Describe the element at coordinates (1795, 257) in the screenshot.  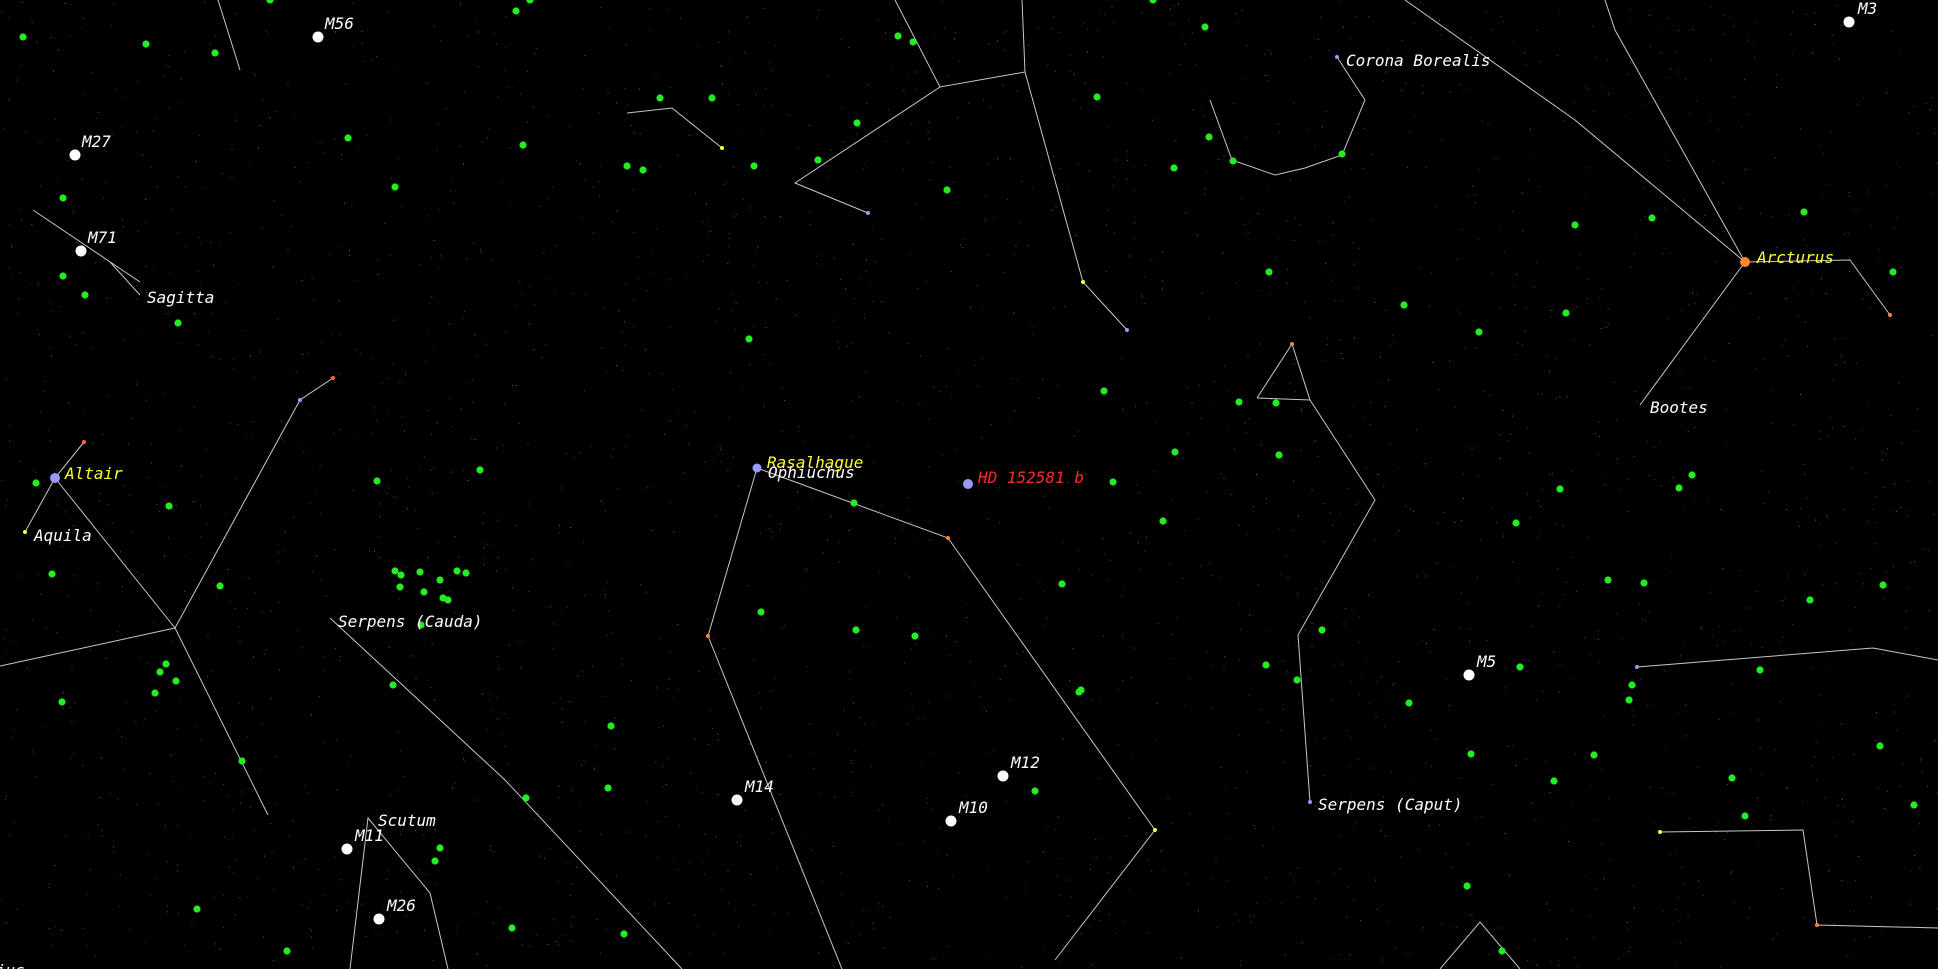
I see `label-arcturus: Arcturus` at that location.